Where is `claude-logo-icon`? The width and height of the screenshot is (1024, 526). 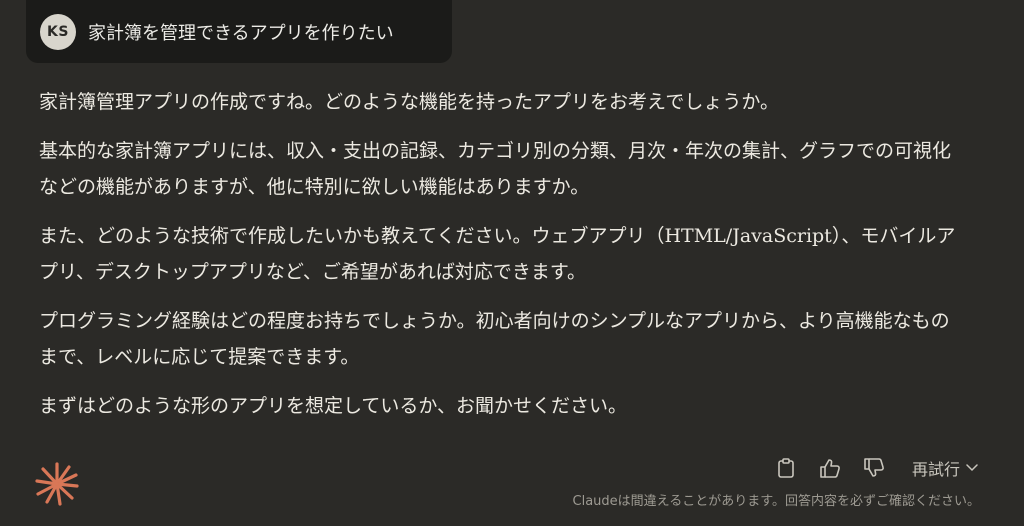 claude-logo-icon is located at coordinates (57, 484).